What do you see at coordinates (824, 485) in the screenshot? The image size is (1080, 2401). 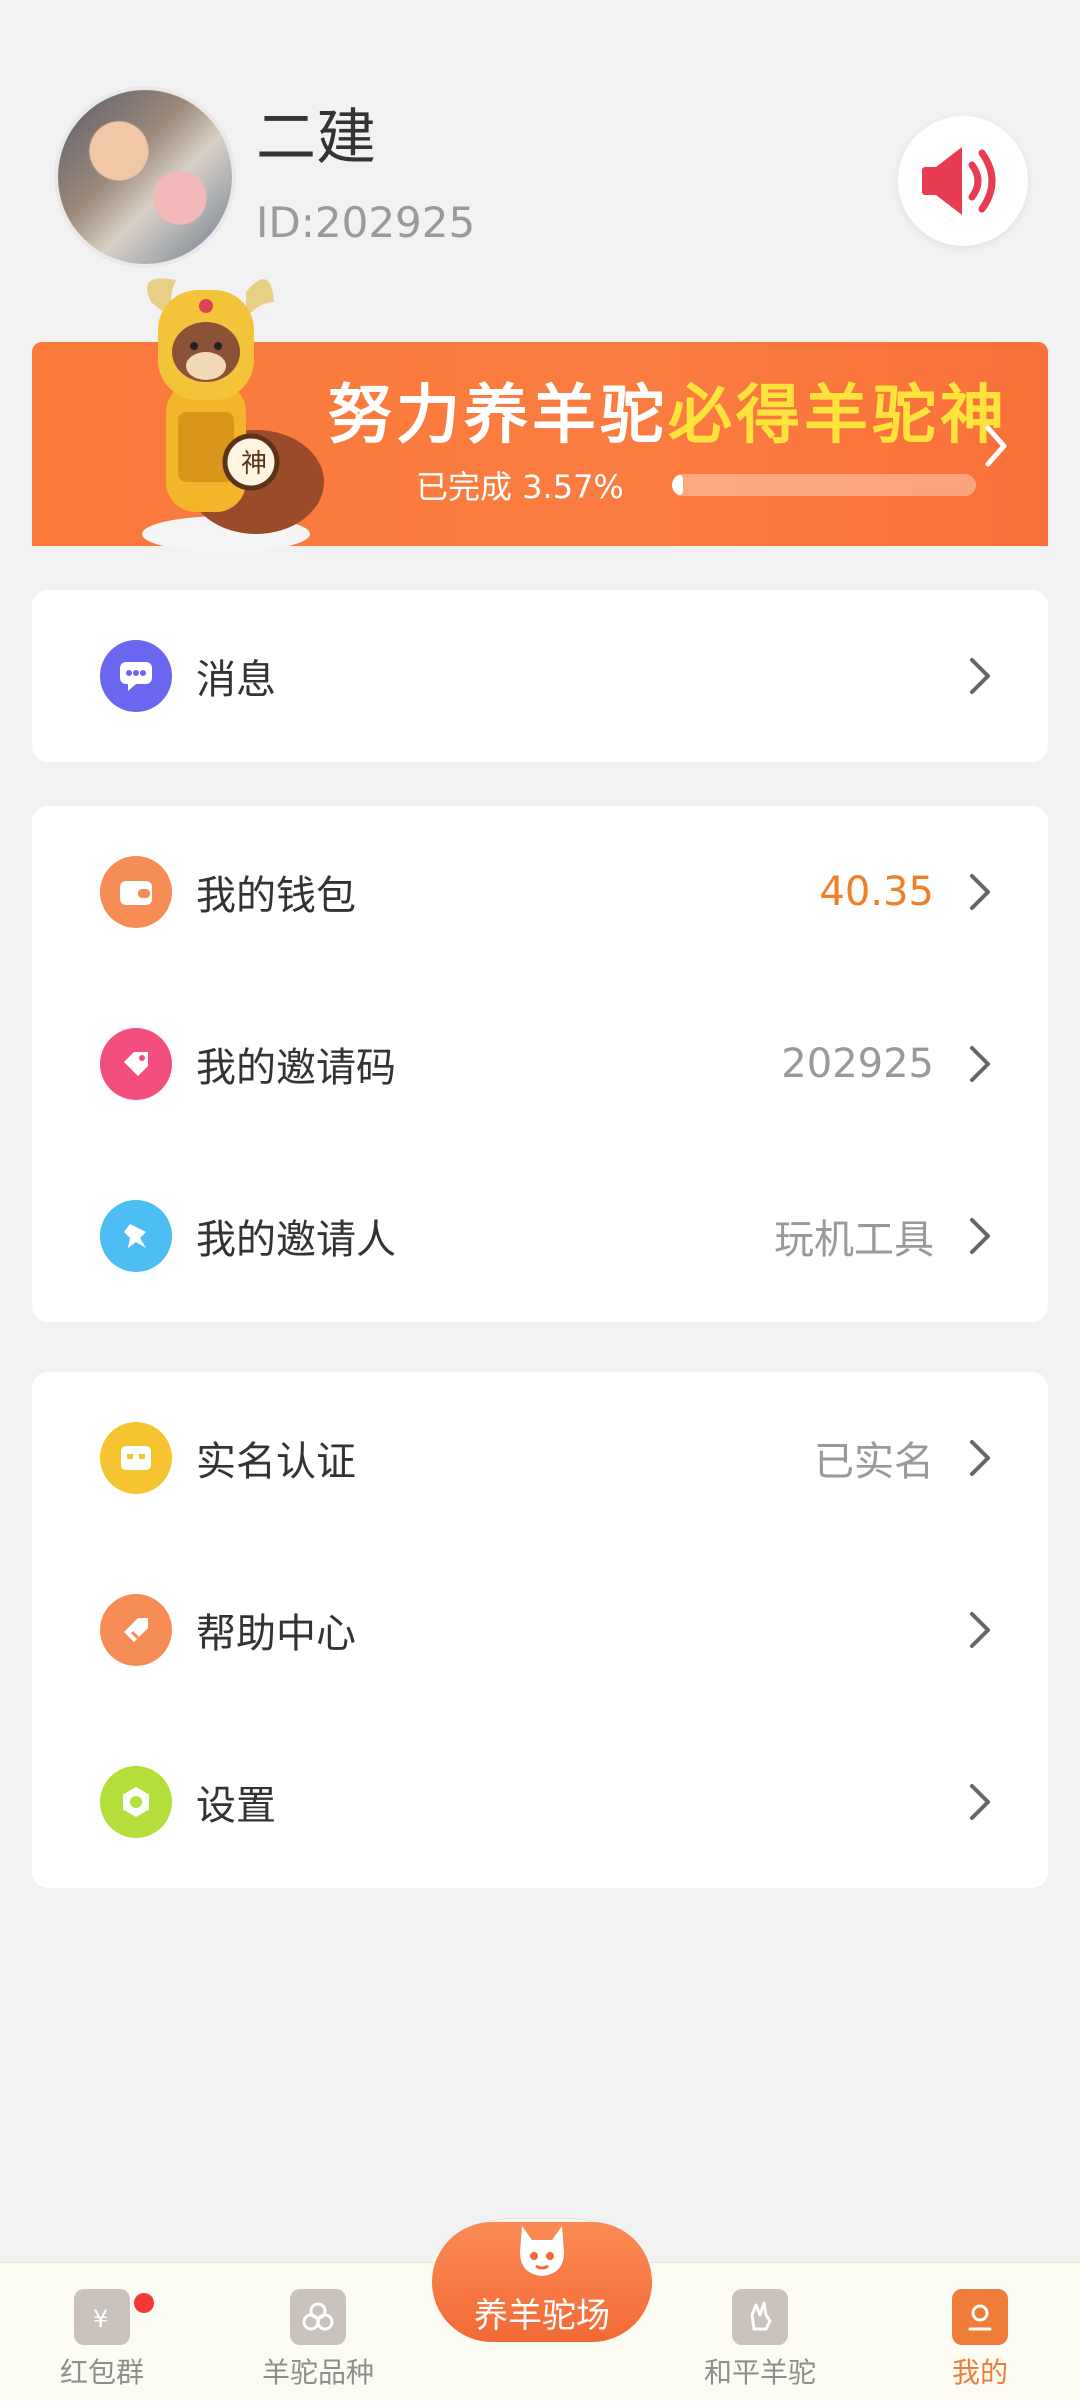 I see `progress-bar` at bounding box center [824, 485].